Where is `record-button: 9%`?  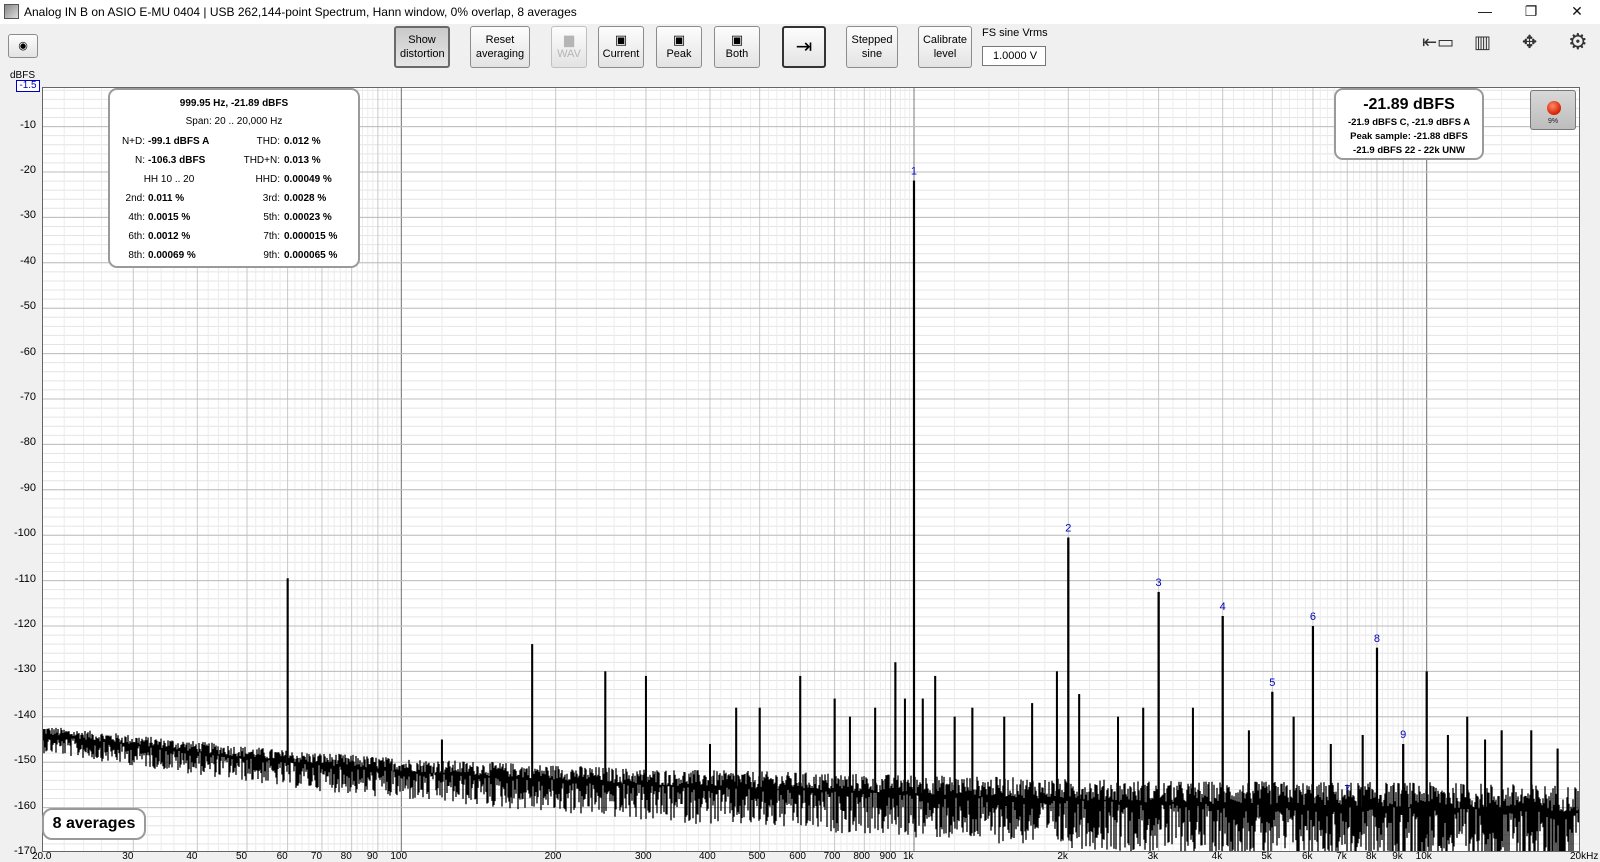
record-button: 9% is located at coordinates (1553, 110).